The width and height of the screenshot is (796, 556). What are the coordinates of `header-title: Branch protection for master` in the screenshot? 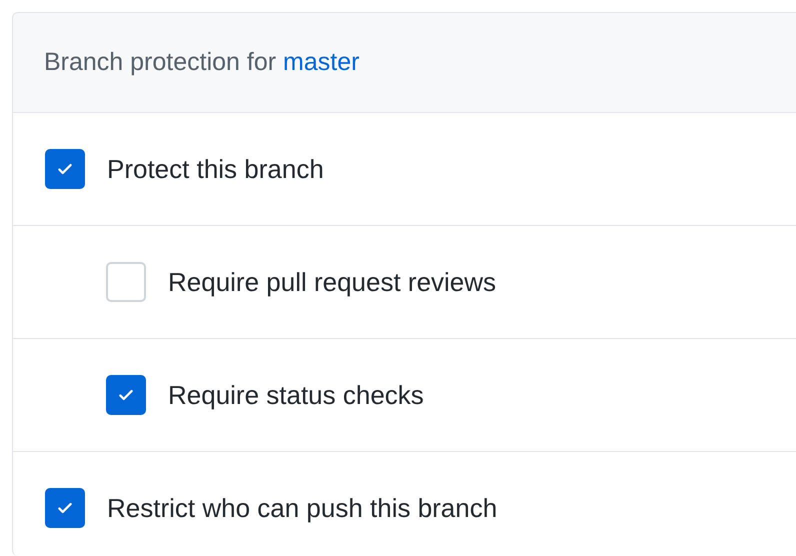 It's located at (202, 62).